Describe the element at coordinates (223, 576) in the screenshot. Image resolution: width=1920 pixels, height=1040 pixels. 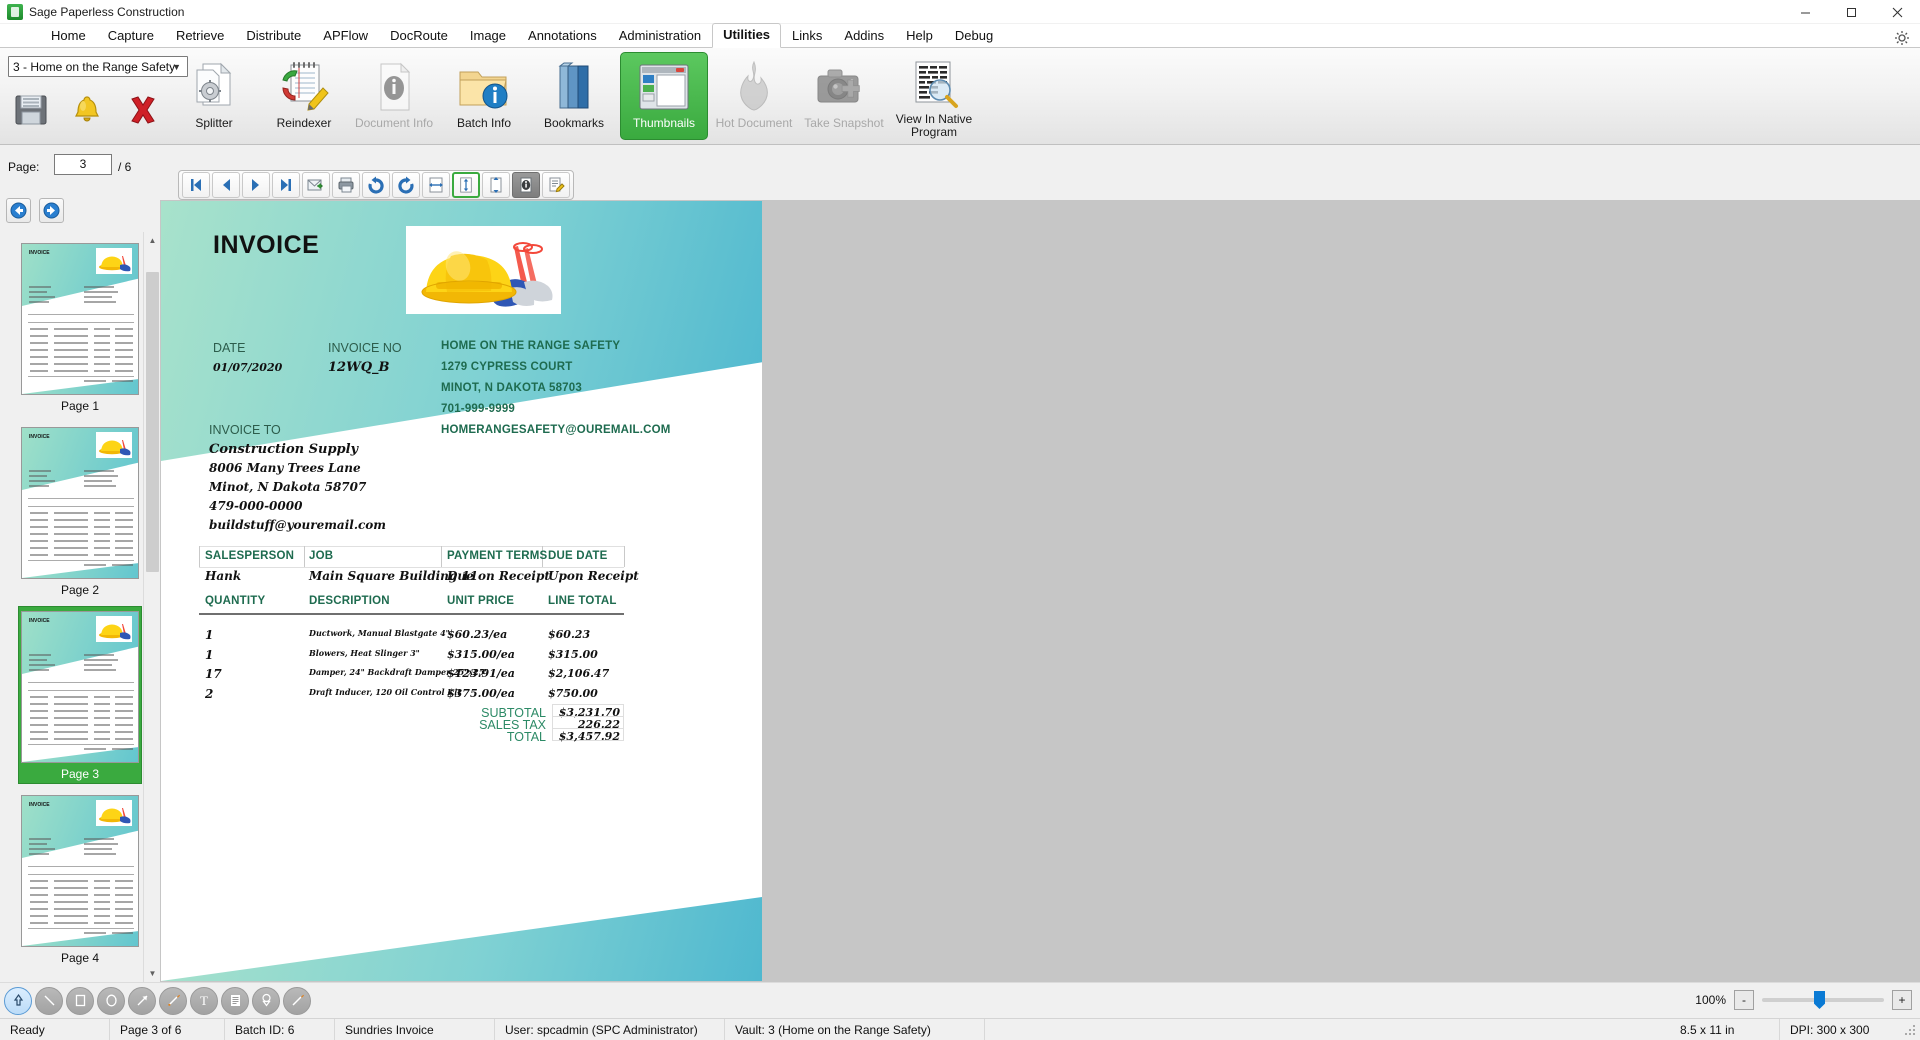
I see `meta-value: Hank` at that location.